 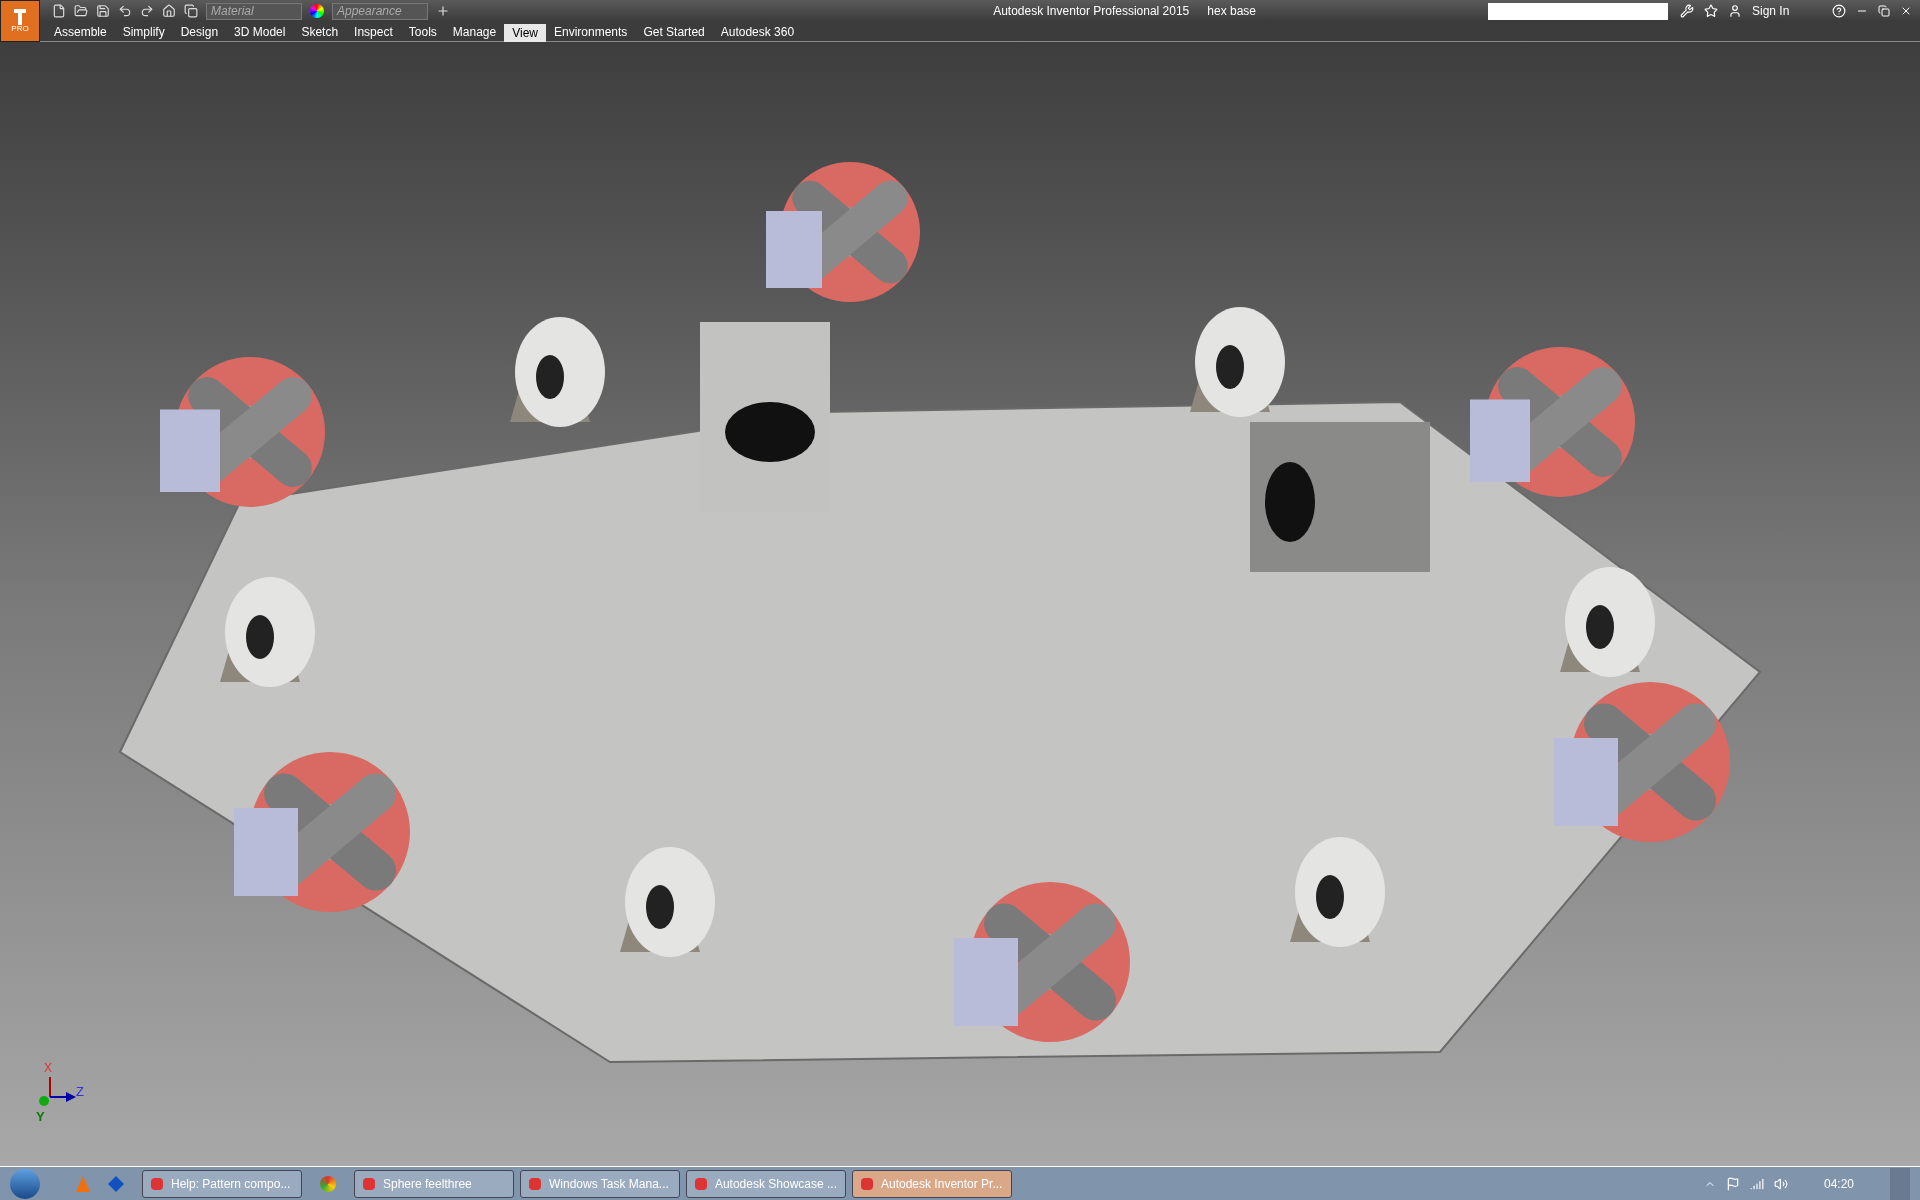 What do you see at coordinates (1884, 11) in the screenshot?
I see `restore-icon` at bounding box center [1884, 11].